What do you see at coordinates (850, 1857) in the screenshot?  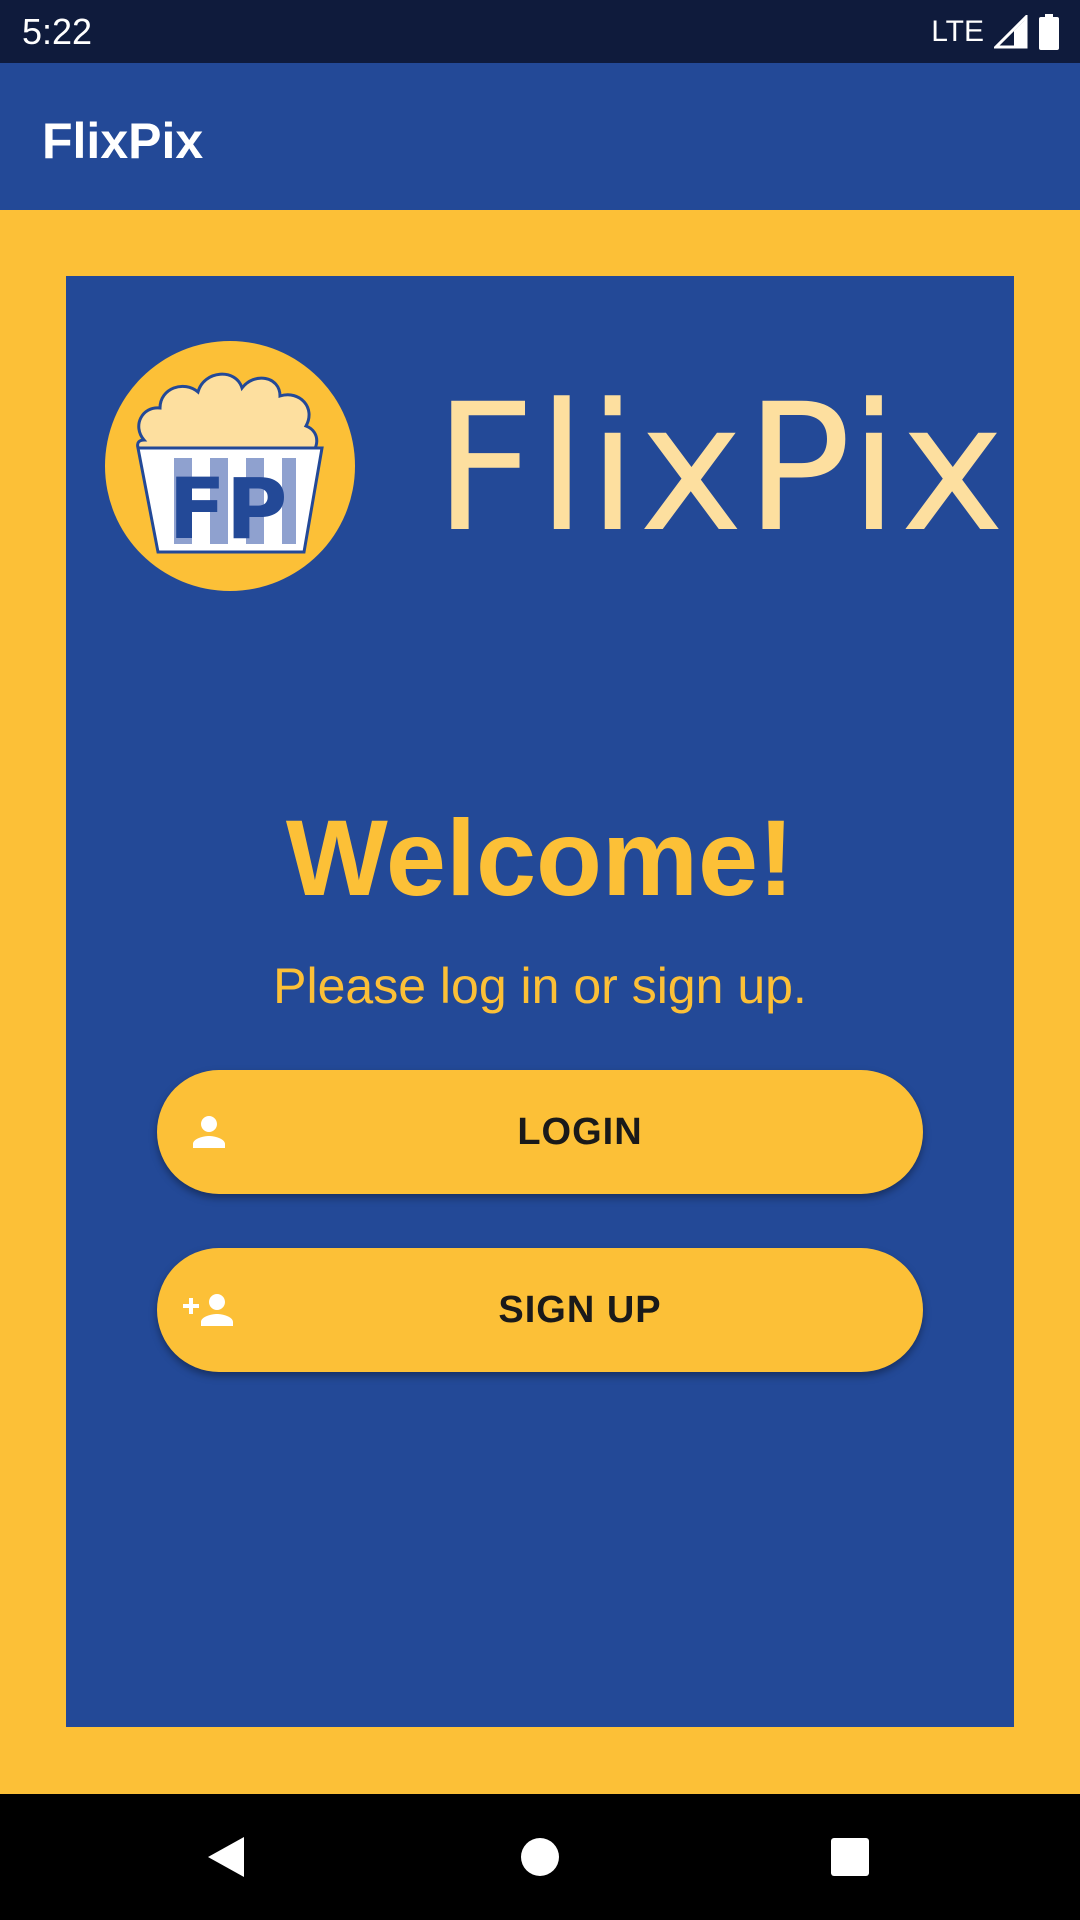 I see `recents-icon` at bounding box center [850, 1857].